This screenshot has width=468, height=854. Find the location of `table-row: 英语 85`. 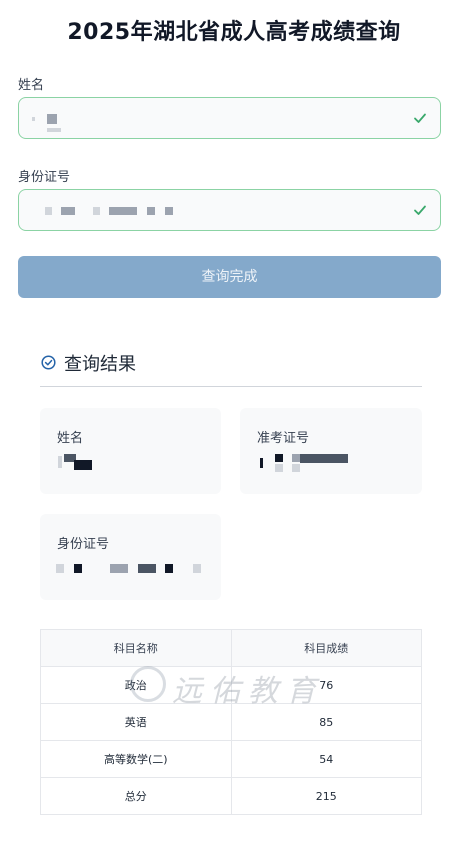

table-row: 英语 85 is located at coordinates (231, 722).